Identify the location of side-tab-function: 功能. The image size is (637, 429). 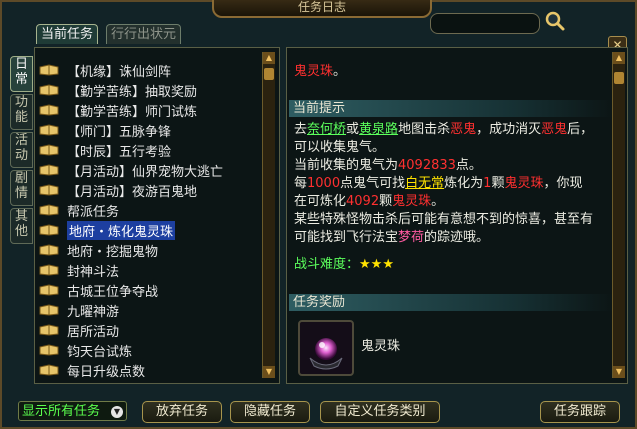
(21, 112).